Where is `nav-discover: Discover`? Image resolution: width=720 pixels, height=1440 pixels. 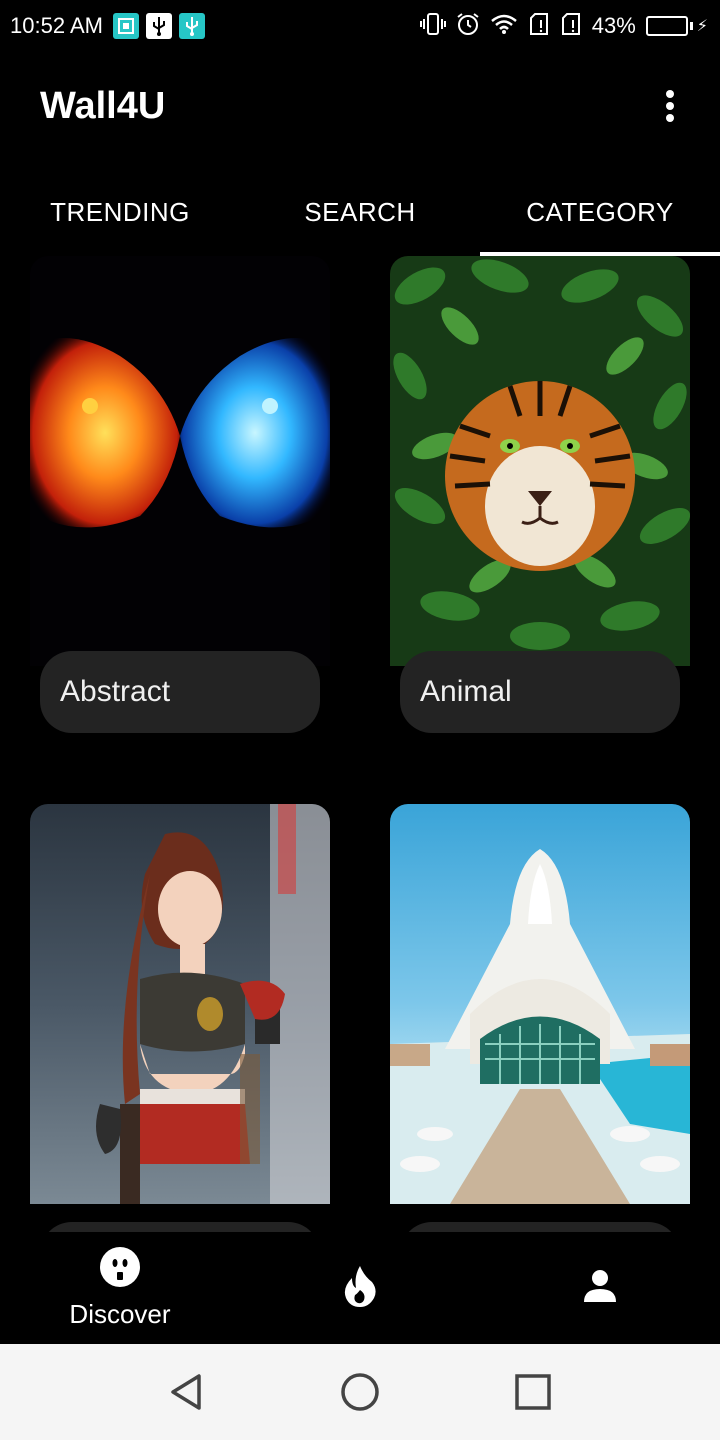 nav-discover: Discover is located at coordinates (120, 1288).